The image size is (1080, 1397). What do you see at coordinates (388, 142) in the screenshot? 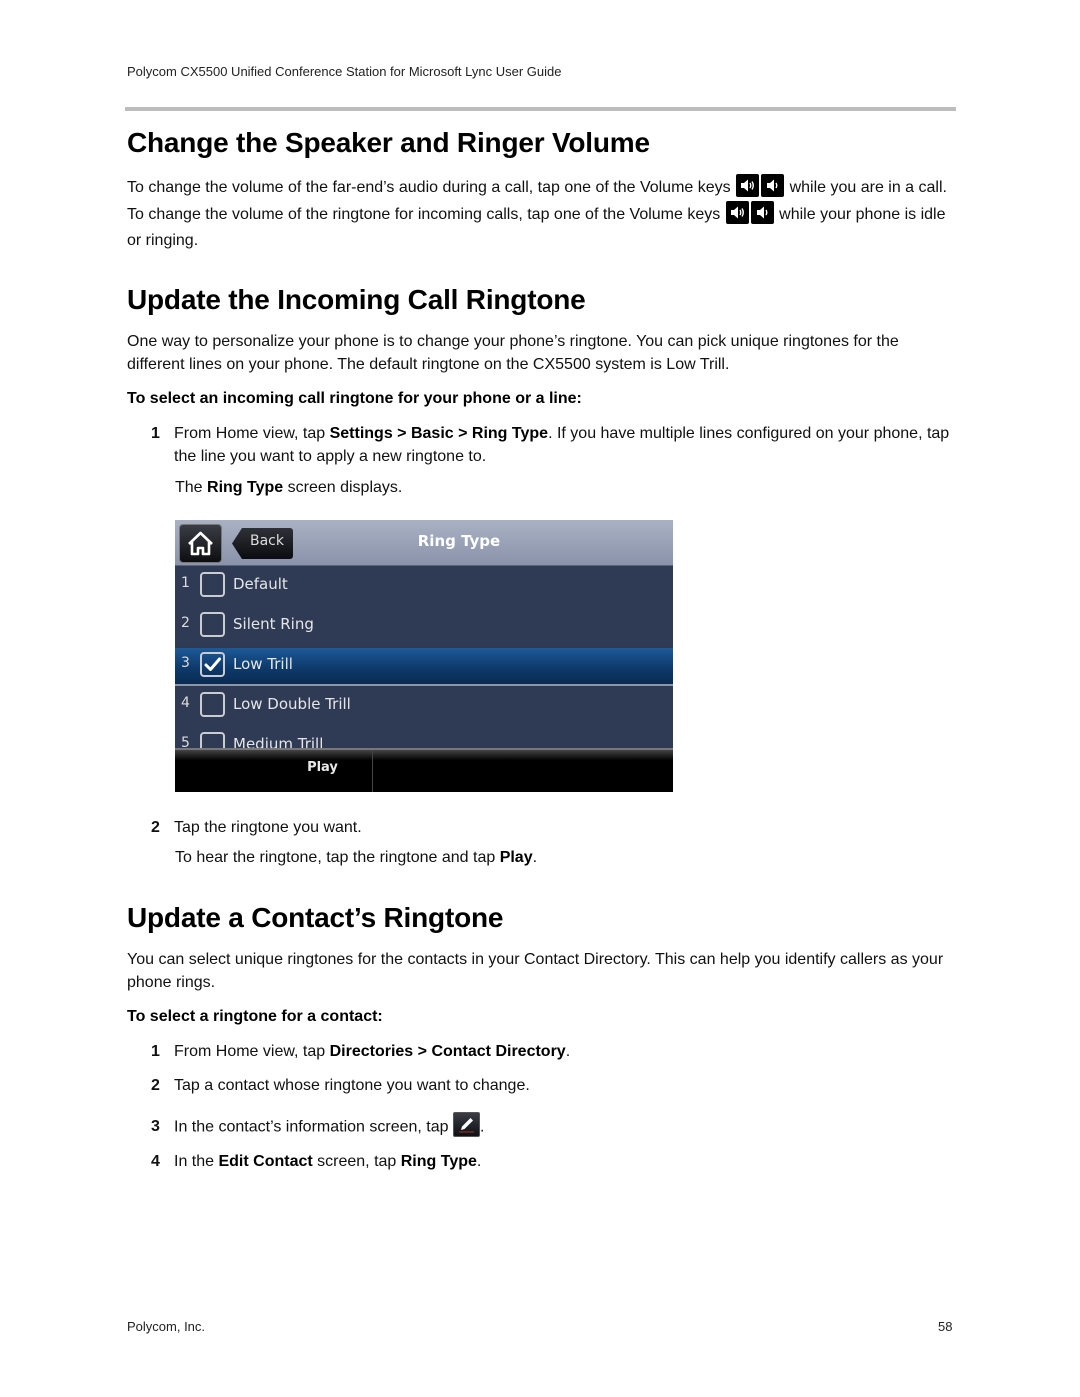
I see `heading-speaker-ringer-volume: Change the Speaker and Ringer Volume` at bounding box center [388, 142].